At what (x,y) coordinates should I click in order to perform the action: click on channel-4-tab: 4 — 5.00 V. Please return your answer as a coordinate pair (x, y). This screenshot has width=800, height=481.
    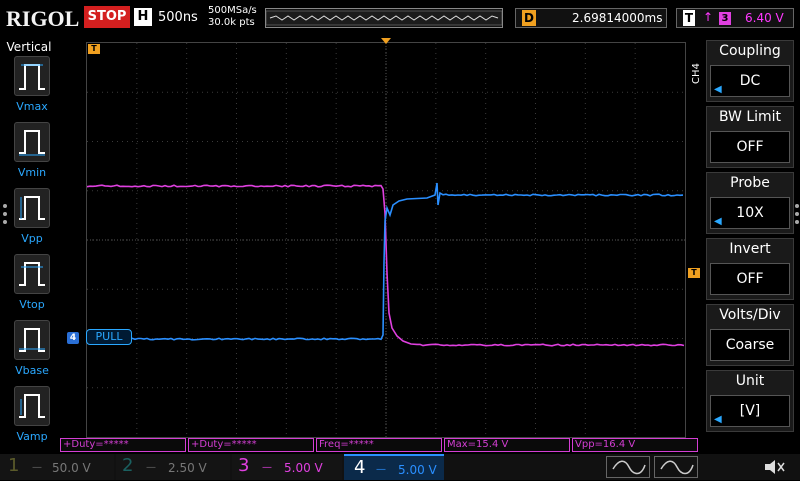
    Looking at the image, I should click on (394, 467).